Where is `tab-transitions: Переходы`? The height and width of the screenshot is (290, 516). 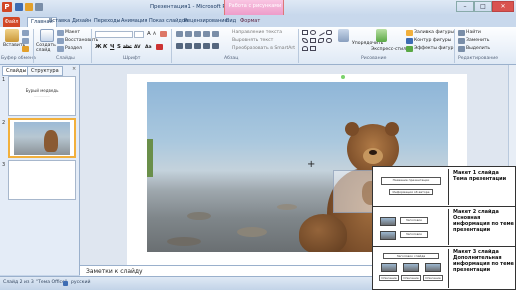 tab-transitions: Переходы is located at coordinates (107, 21).